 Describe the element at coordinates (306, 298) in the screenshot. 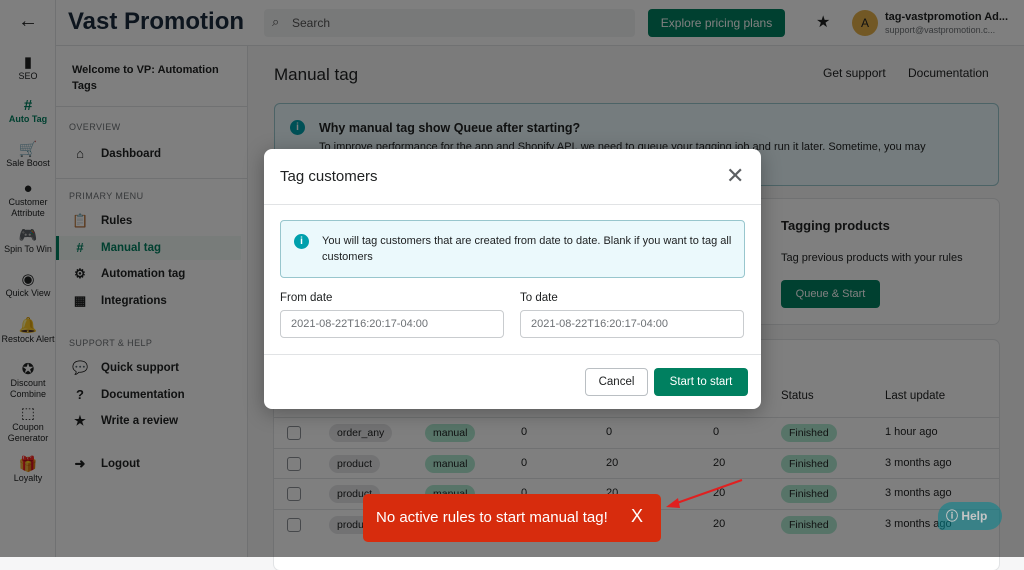

I see `from-date-label: From date` at that location.